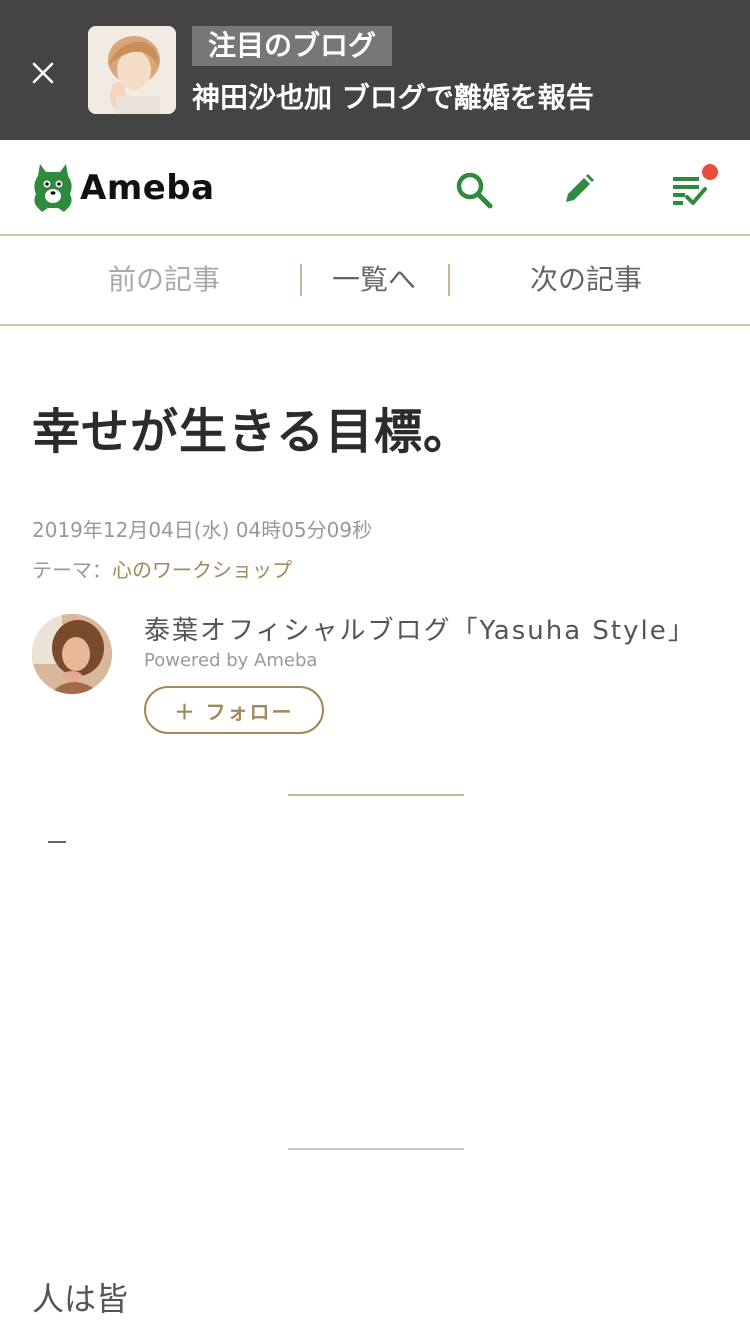 The image size is (750, 1334). What do you see at coordinates (234, 710) in the screenshot?
I see `follow-button: ＋ フォロー` at bounding box center [234, 710].